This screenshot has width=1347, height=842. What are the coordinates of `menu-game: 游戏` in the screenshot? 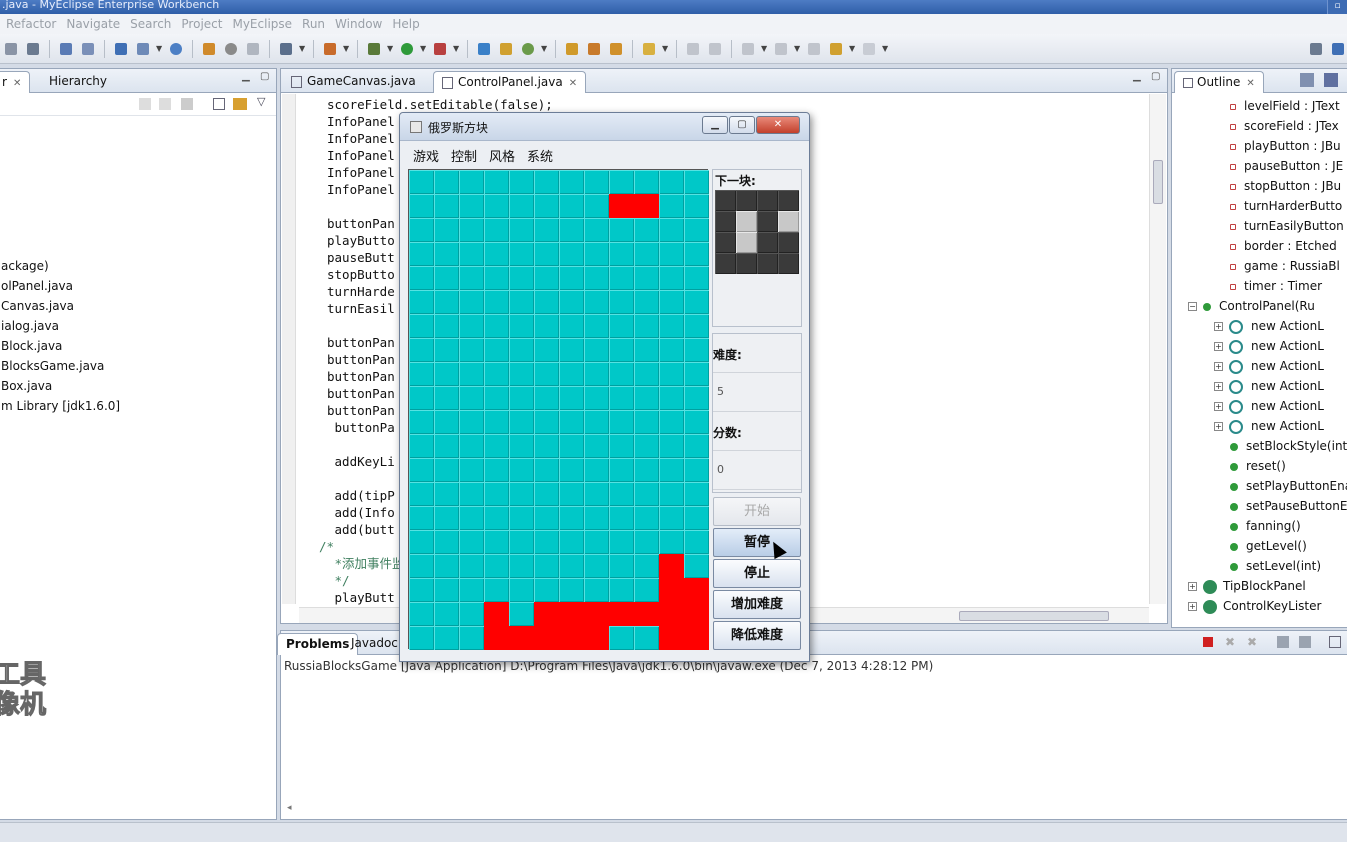 It's located at (426, 155).